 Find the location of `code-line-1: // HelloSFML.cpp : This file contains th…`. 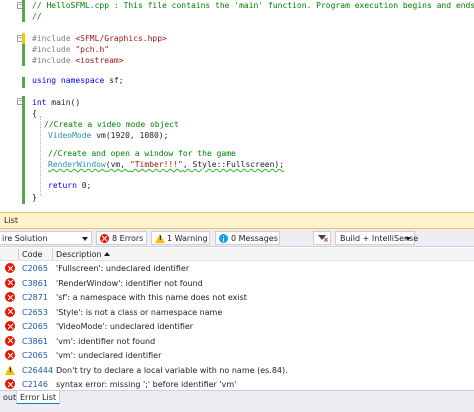

code-line-1: // HelloSFML.cpp : This file contains th… is located at coordinates (253, 5).